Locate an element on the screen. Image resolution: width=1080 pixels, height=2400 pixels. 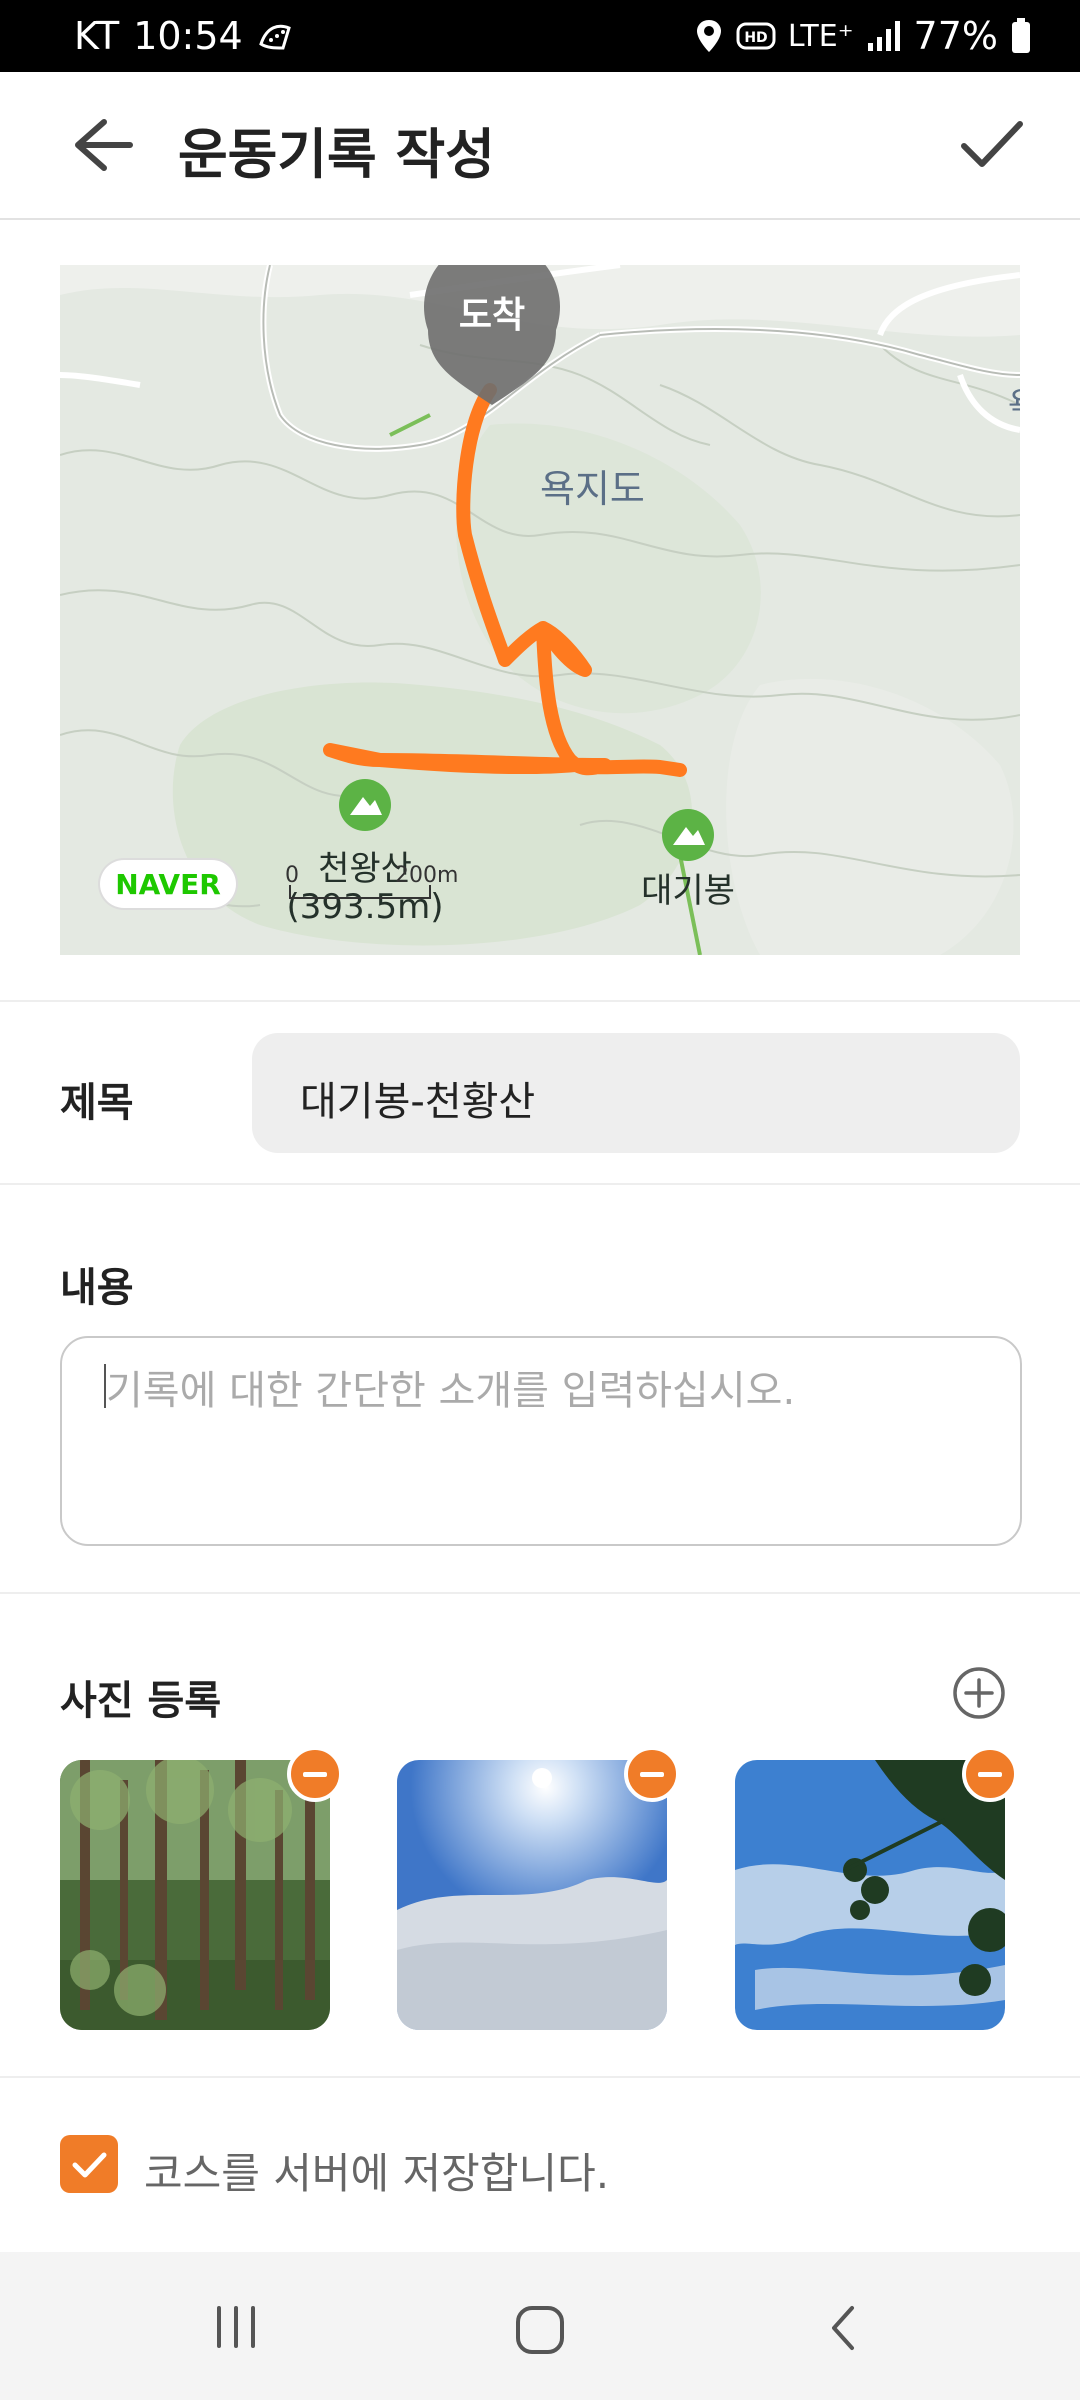
status-bar: KT 10:54 HD LTE⁺ 77% is located at coordinates (540, 36).